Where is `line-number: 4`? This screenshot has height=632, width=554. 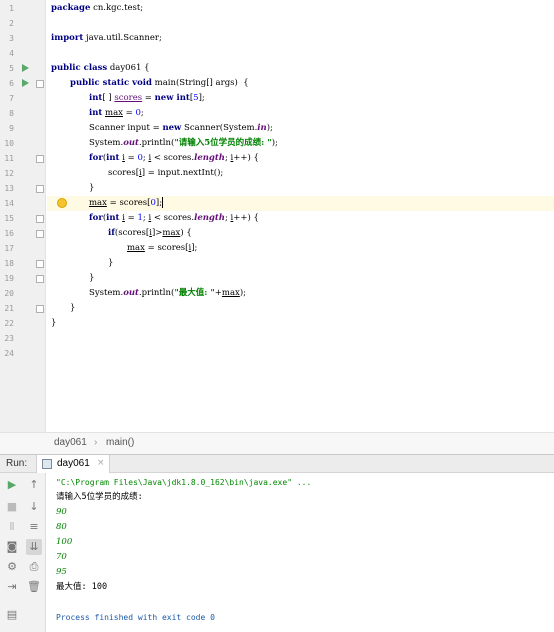
line-number: 4 is located at coordinates (11, 53).